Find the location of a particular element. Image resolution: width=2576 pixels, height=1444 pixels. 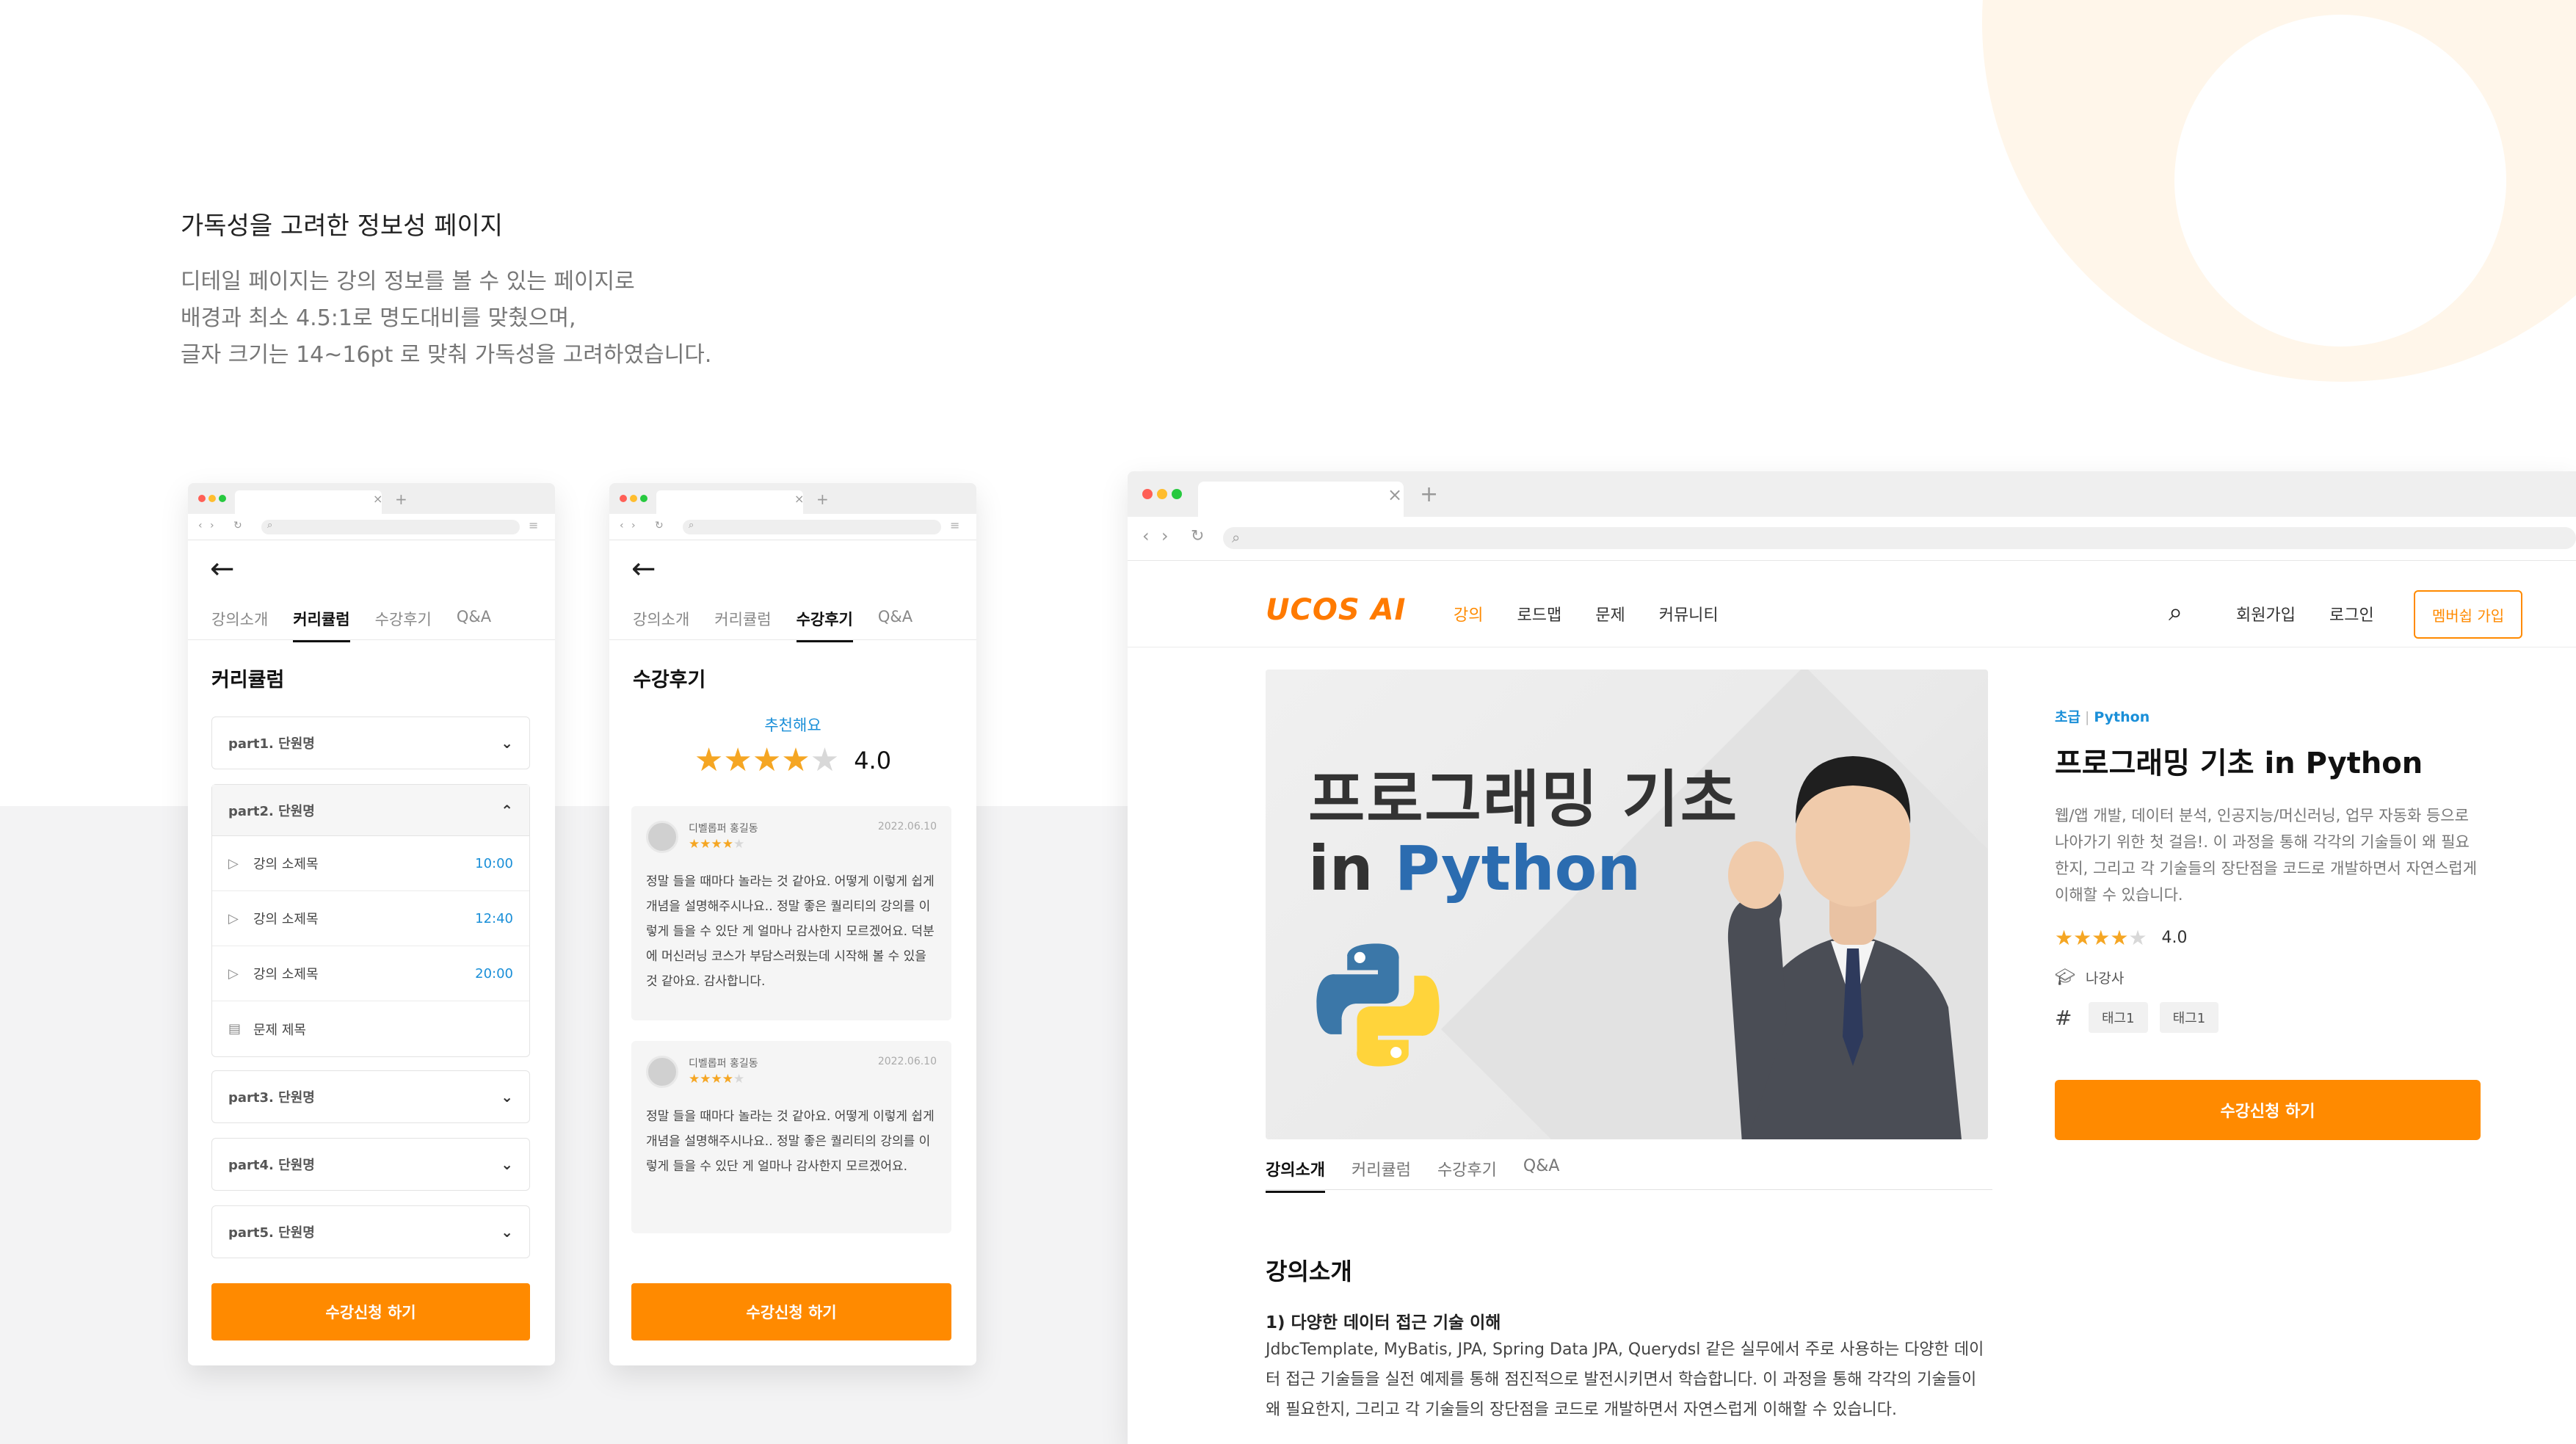

graduation-cap-icon: 🎓︎ is located at coordinates (2065, 977).